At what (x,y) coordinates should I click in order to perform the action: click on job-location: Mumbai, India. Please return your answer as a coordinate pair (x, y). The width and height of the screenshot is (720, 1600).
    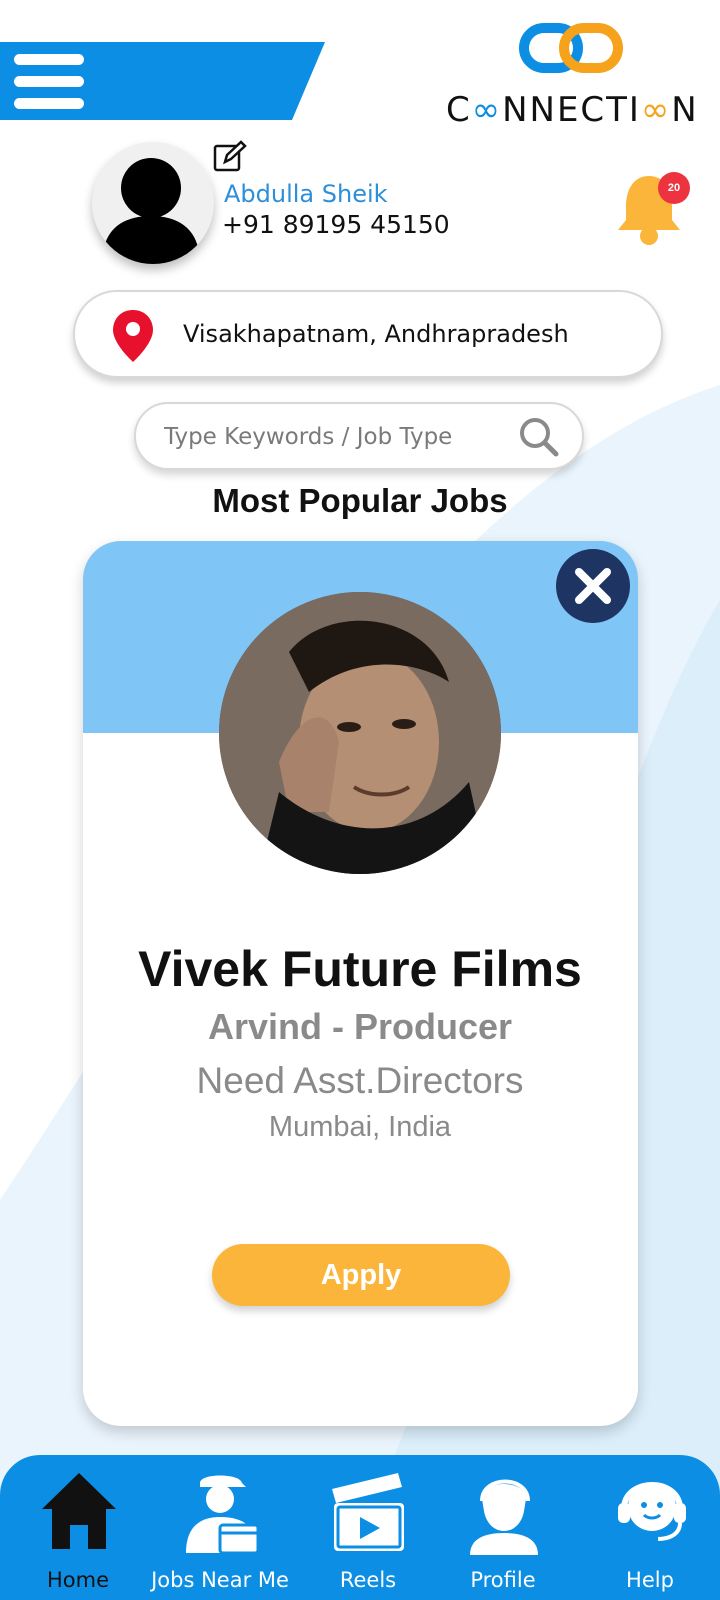
    Looking at the image, I should click on (360, 1127).